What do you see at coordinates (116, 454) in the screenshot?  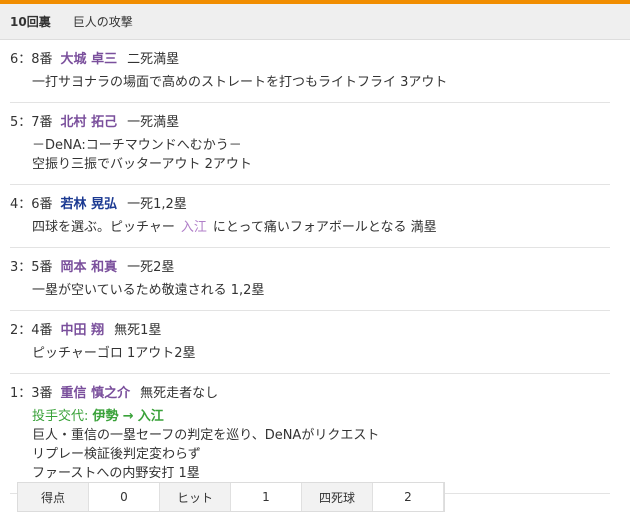 I see `event-description: リプレー検証後判定変わらず` at bounding box center [116, 454].